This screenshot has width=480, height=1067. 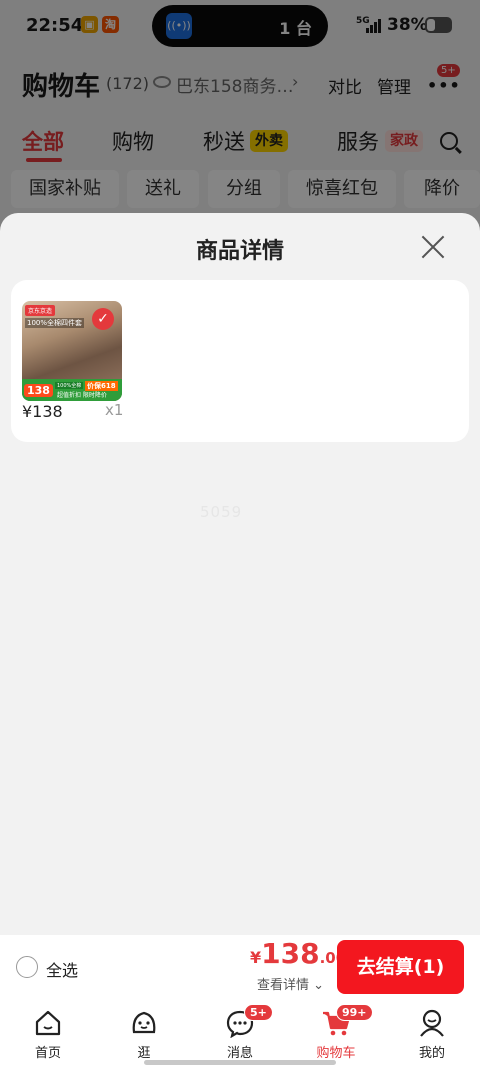 What do you see at coordinates (48, 1023) in the screenshot?
I see `home-icon` at bounding box center [48, 1023].